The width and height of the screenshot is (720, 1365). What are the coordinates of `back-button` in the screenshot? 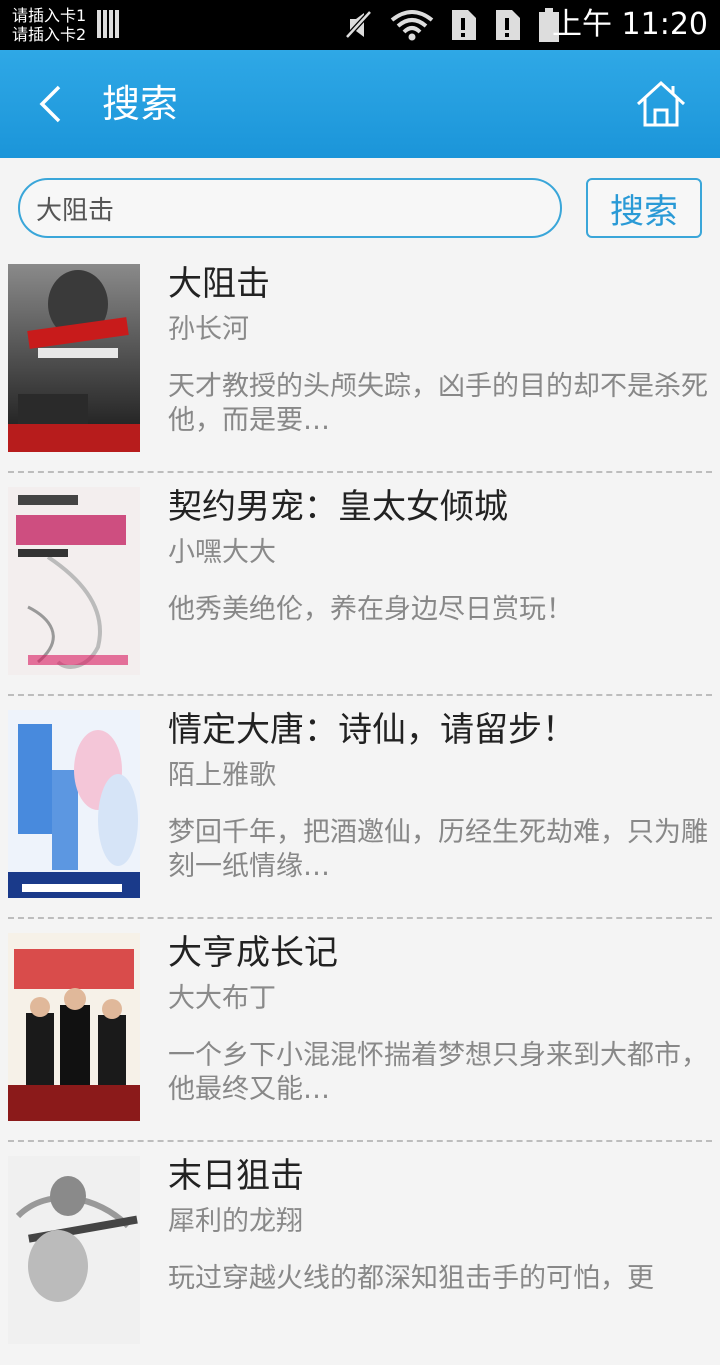 It's located at (50, 104).